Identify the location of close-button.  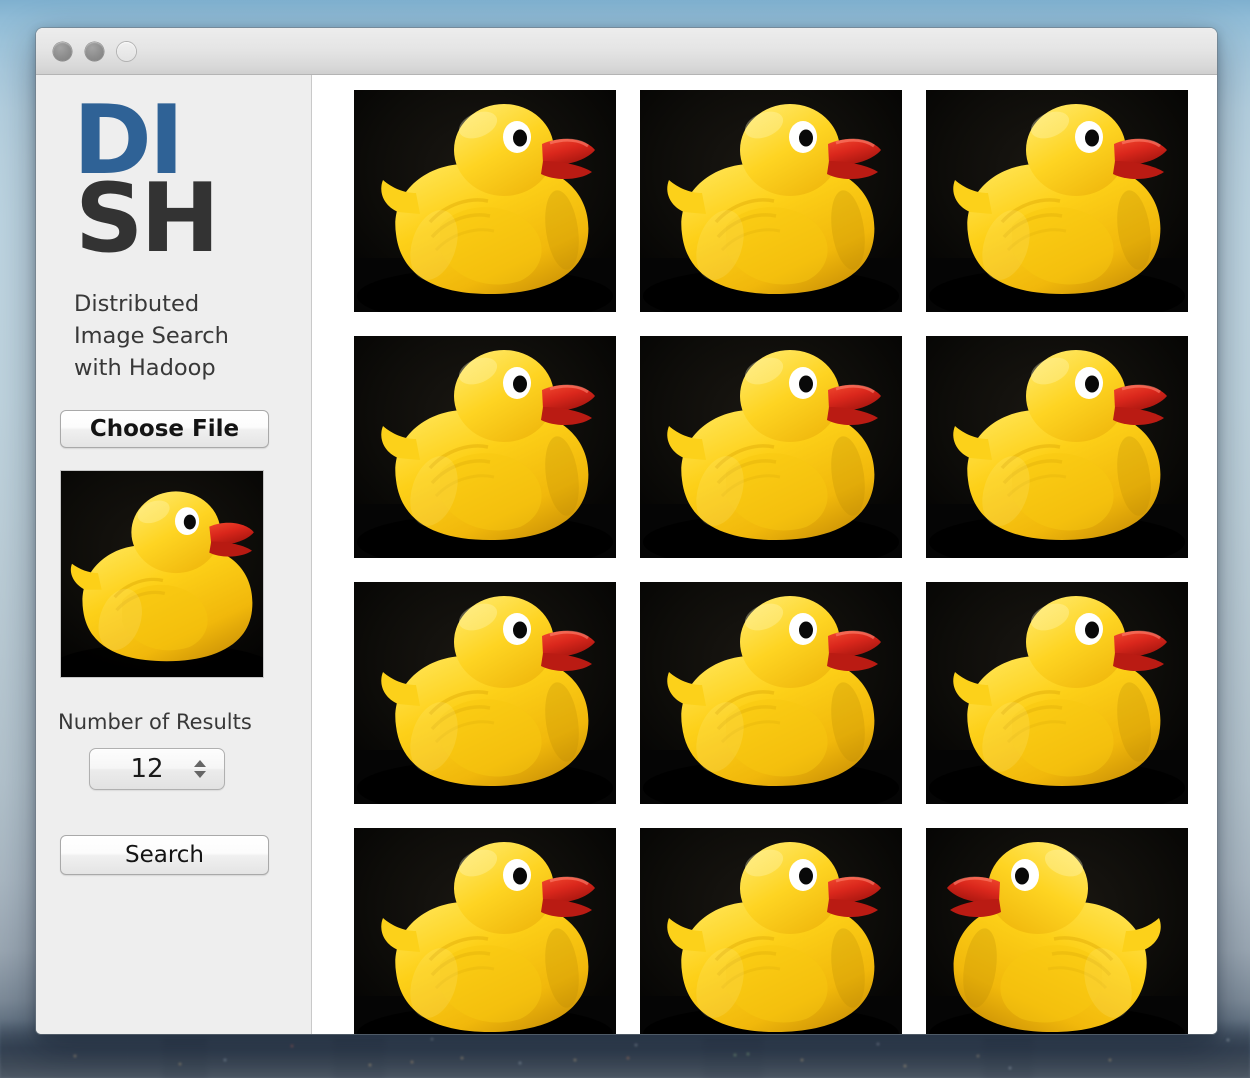
(62, 51).